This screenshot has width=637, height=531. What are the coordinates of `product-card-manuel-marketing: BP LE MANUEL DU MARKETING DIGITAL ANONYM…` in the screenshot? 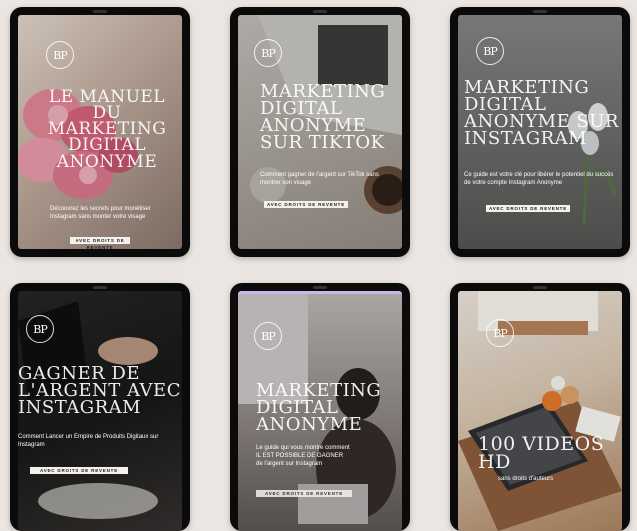 It's located at (100, 132).